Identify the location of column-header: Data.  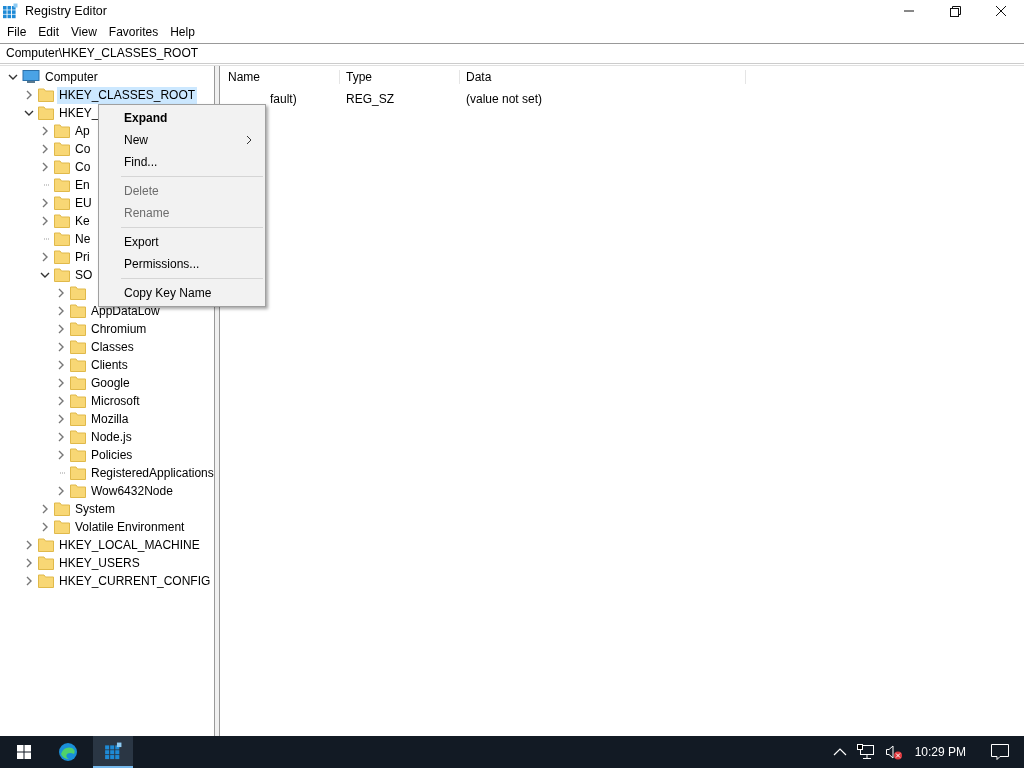
(603, 77).